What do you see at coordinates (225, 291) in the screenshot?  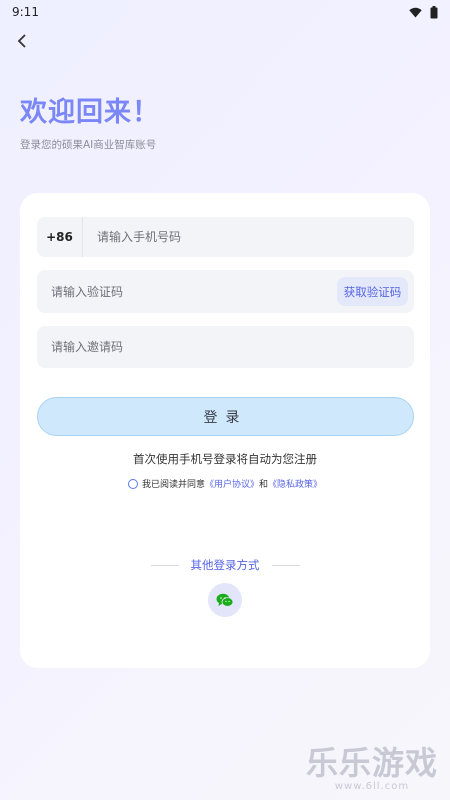 I see `code-field: 获取验证码` at bounding box center [225, 291].